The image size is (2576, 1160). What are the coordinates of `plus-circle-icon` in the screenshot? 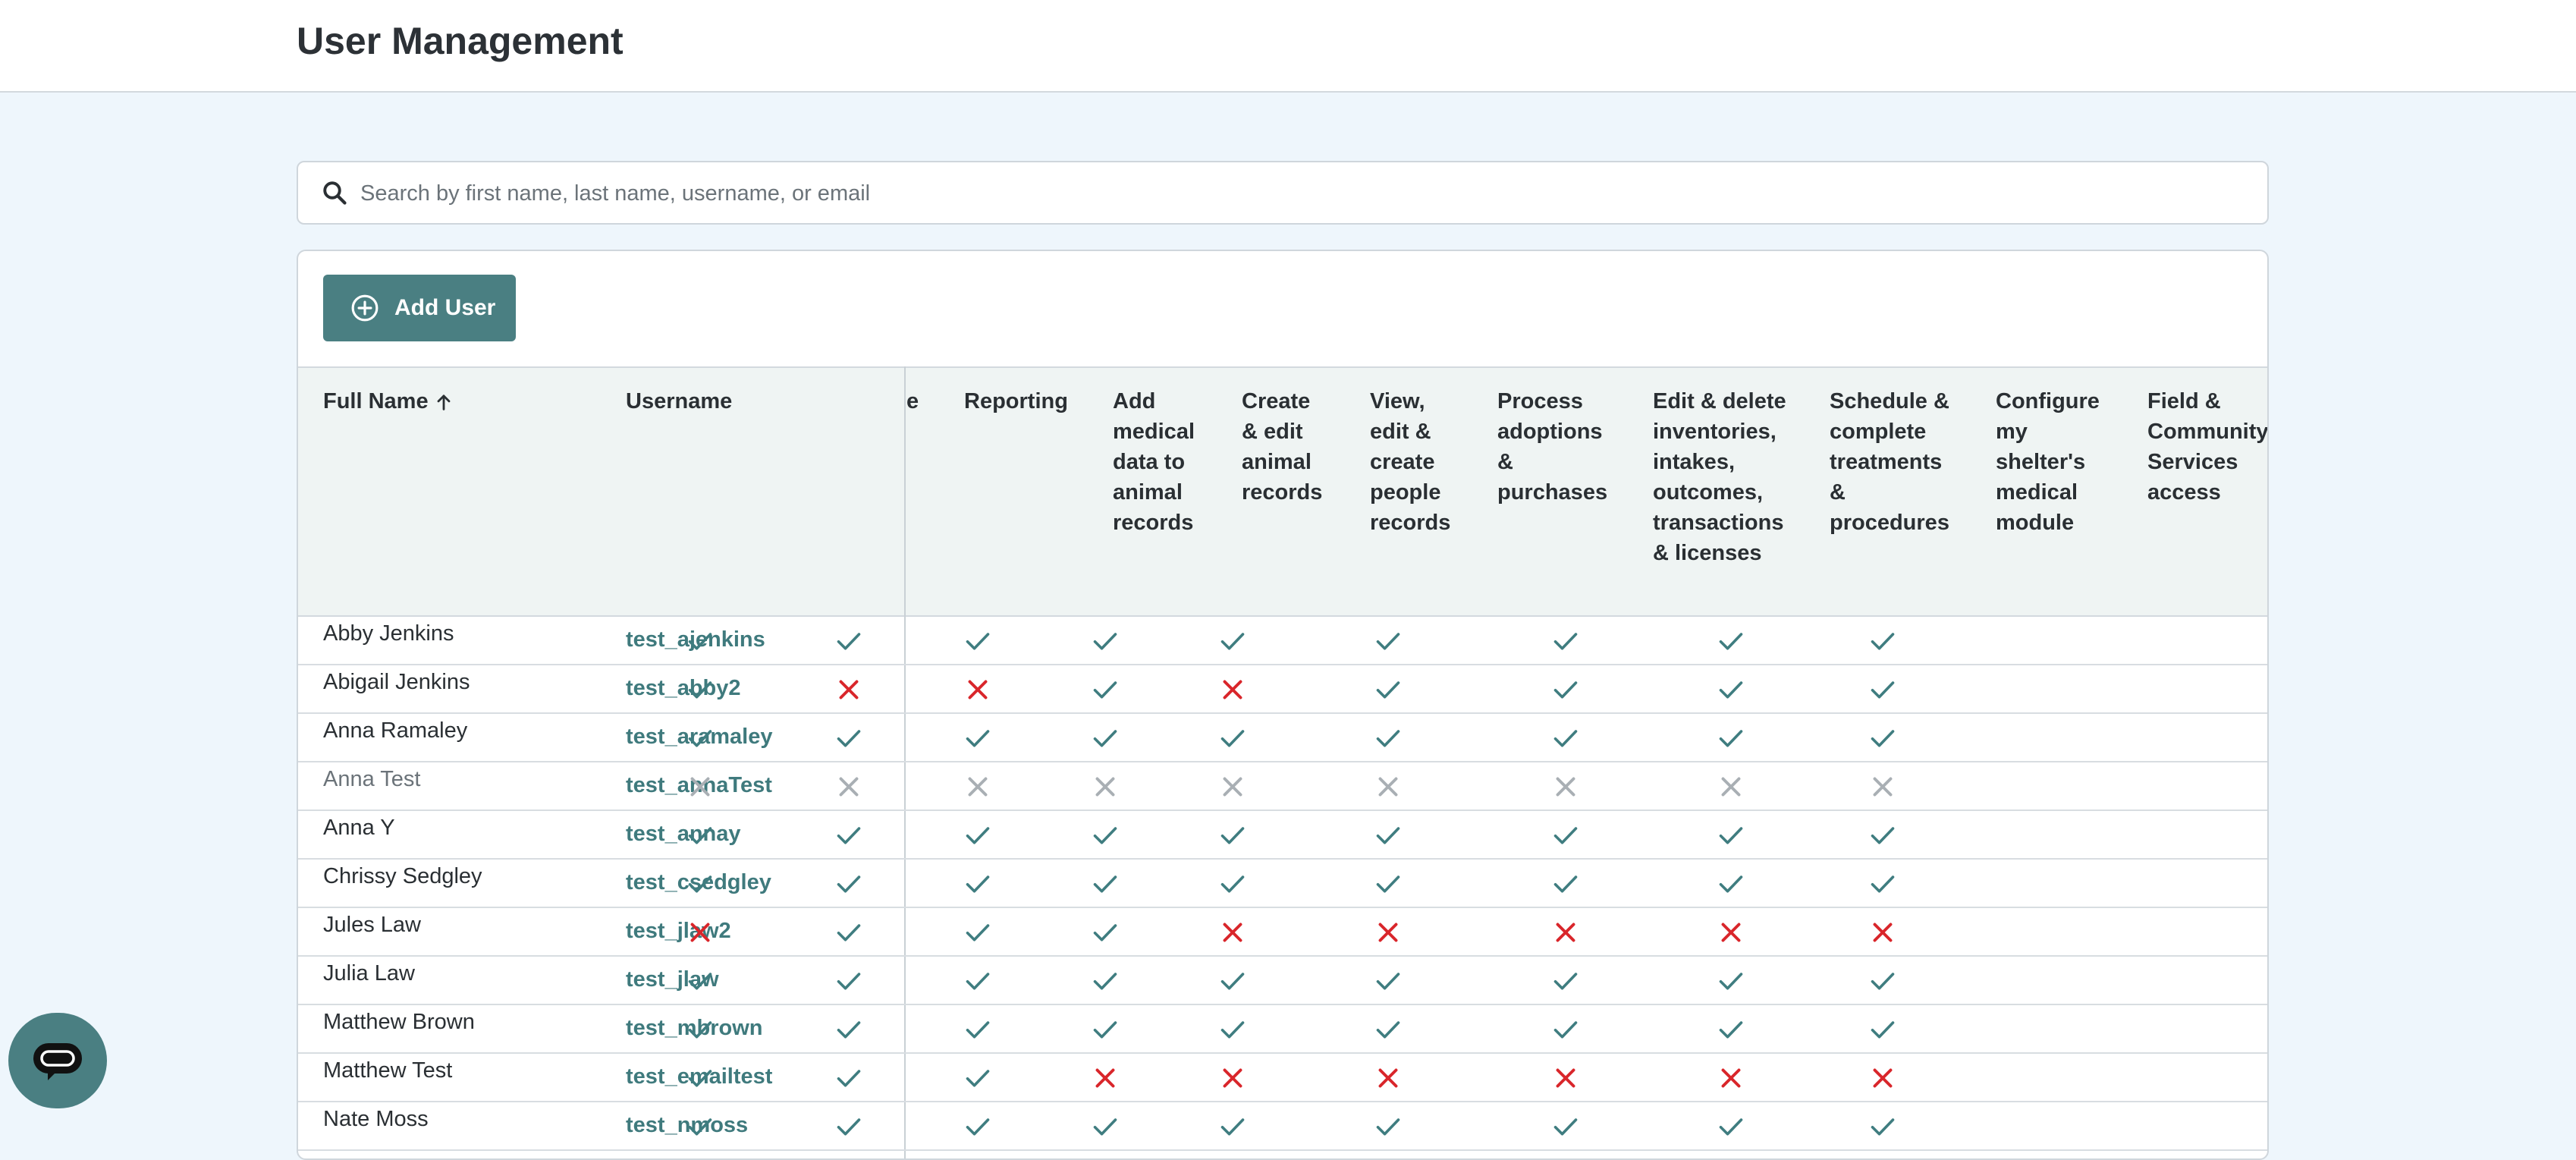 It's located at (365, 308).